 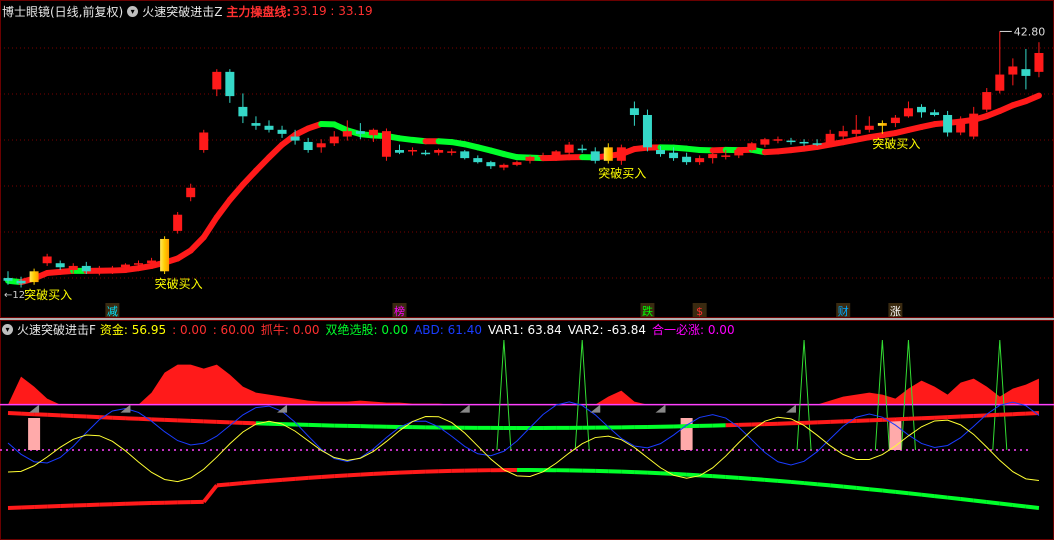 I want to click on sub-indicator-name: 火速突破进击F, so click(x=56, y=329).